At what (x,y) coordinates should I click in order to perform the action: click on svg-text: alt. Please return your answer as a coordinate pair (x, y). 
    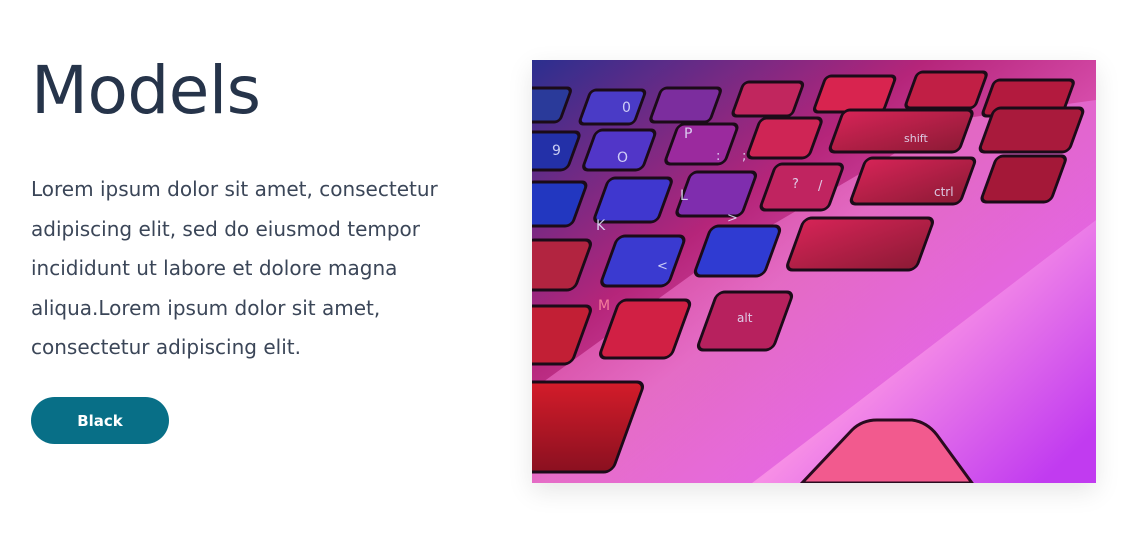
    Looking at the image, I should click on (745, 318).